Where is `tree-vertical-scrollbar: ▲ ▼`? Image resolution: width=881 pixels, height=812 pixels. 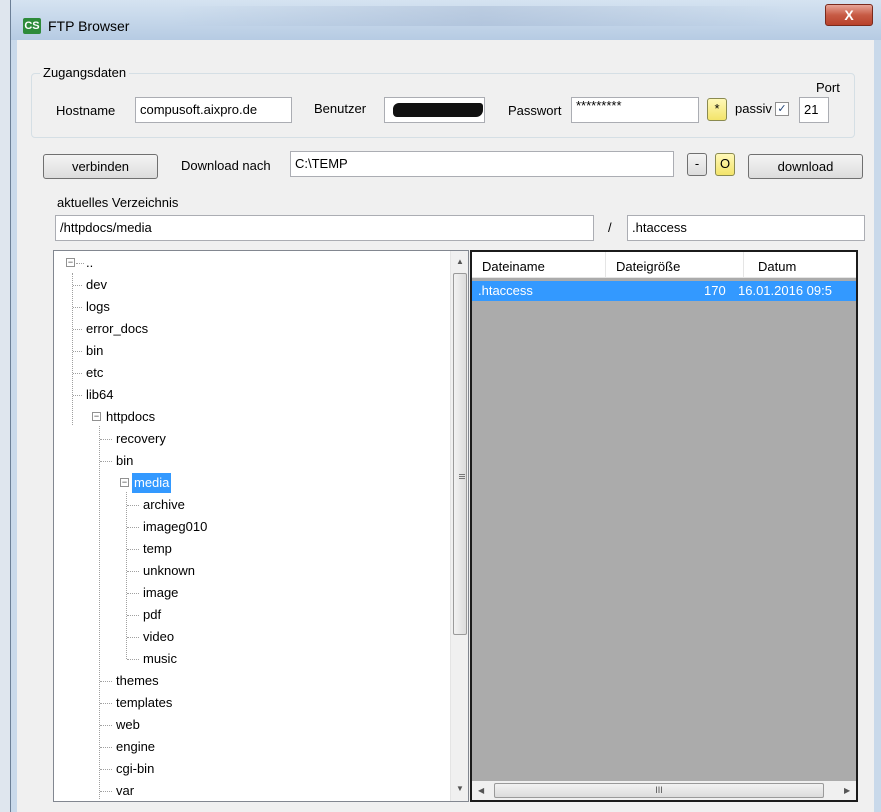
tree-vertical-scrollbar: ▲ ▼ is located at coordinates (459, 526).